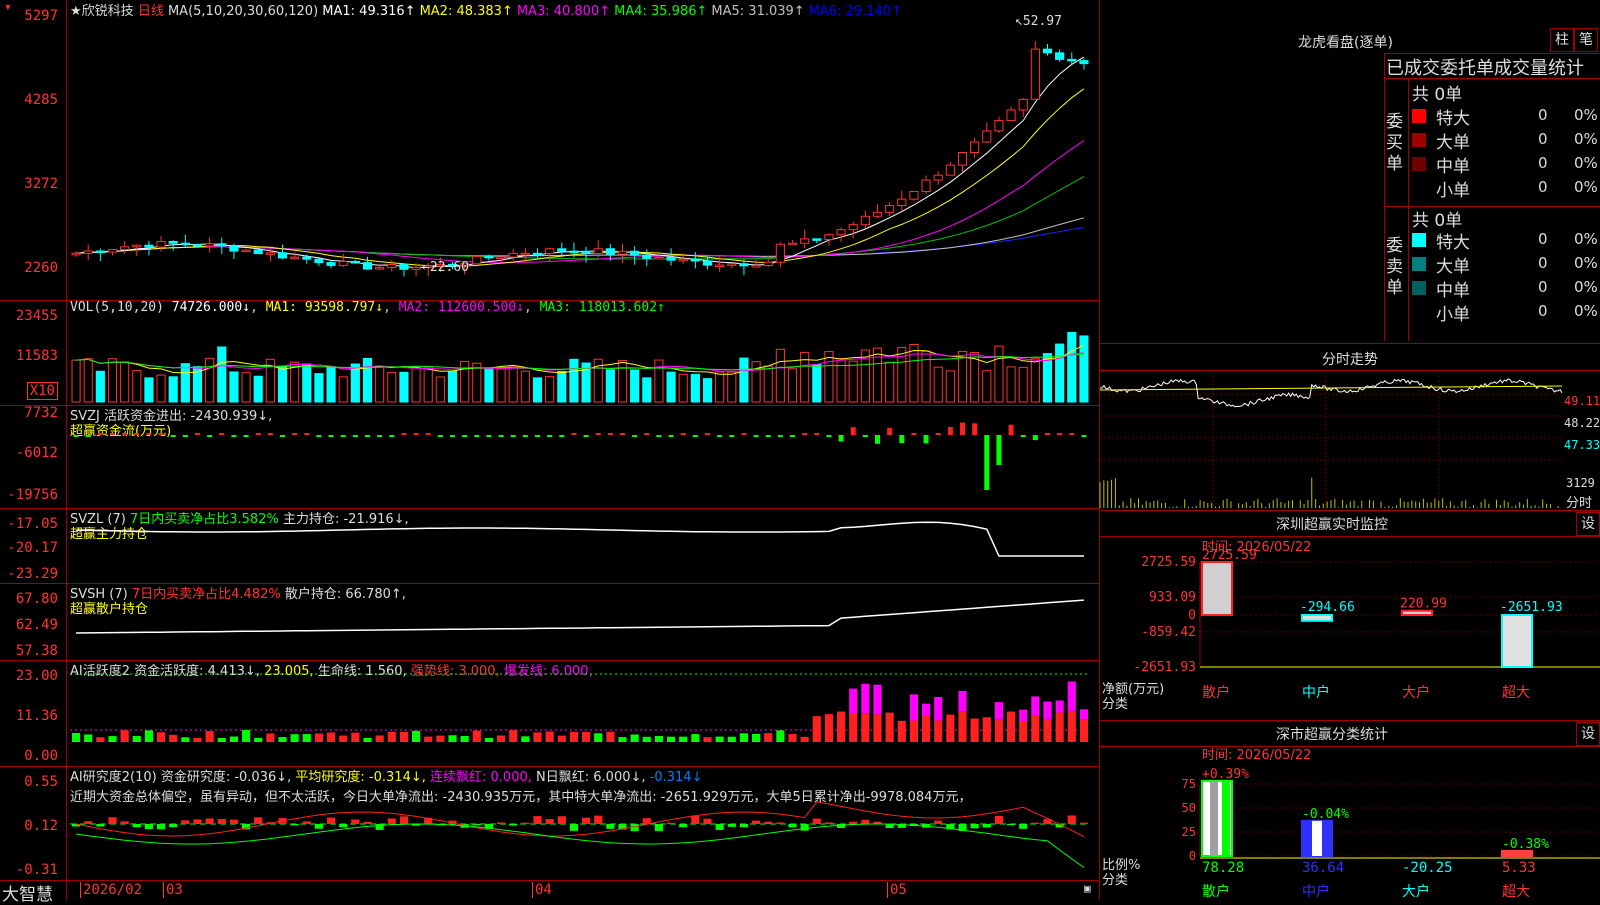  Describe the element at coordinates (151, 11) in the screenshot. I see `period-label: 日线` at that location.